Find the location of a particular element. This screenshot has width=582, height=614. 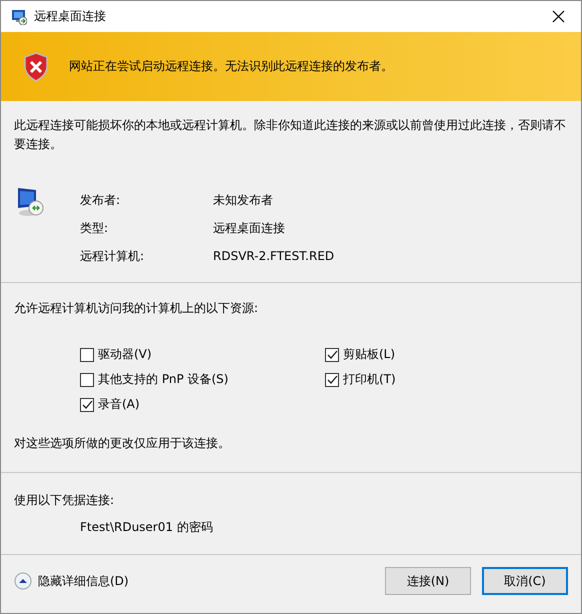

checkbox-option: 剪贴板(L) is located at coordinates (446, 354).